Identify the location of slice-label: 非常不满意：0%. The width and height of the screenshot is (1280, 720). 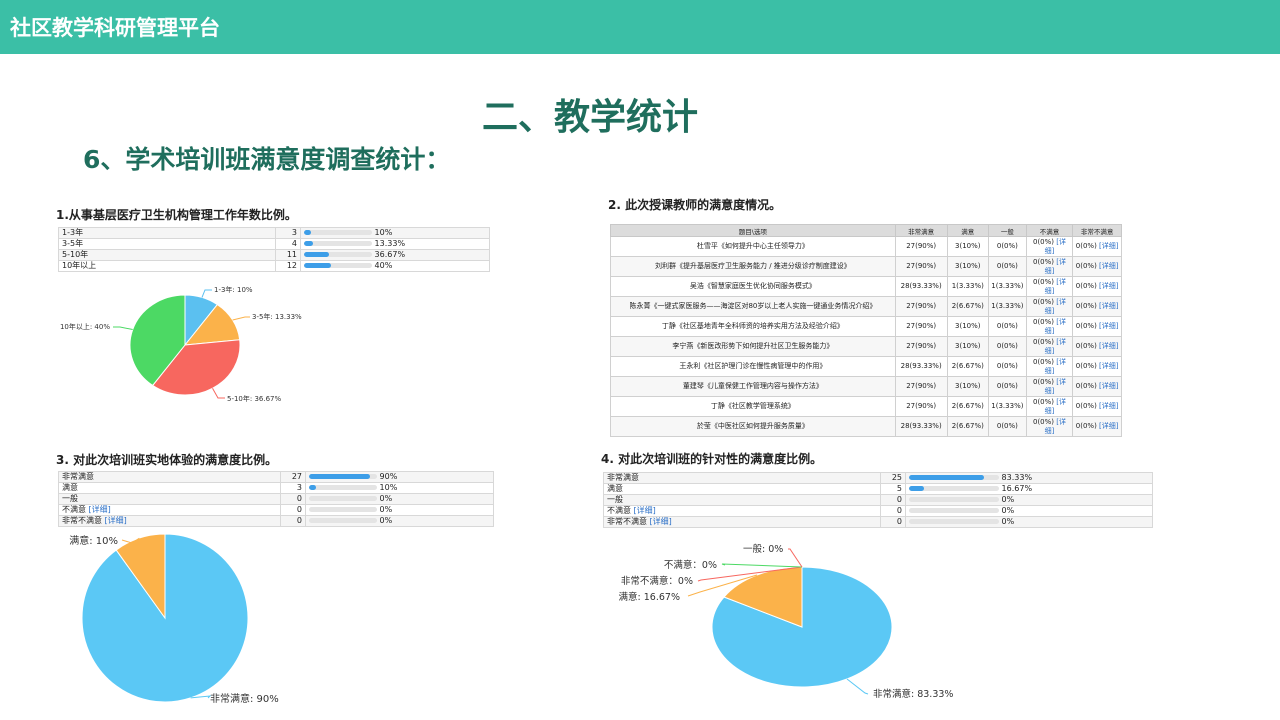
(657, 581).